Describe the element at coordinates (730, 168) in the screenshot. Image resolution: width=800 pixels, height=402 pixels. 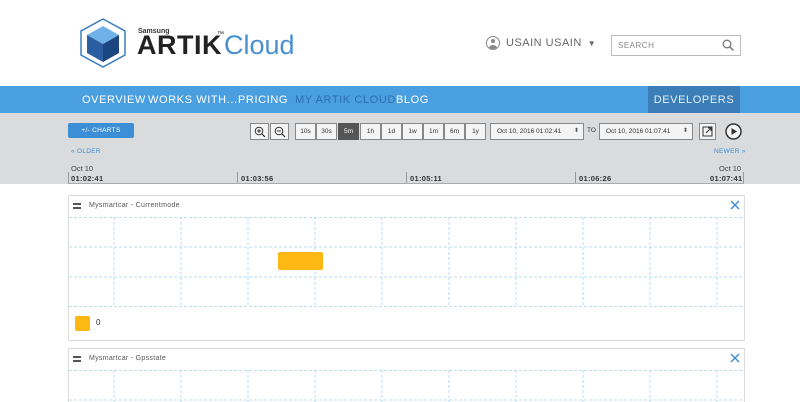
I see `timeline-end-date: Oct 10` at that location.